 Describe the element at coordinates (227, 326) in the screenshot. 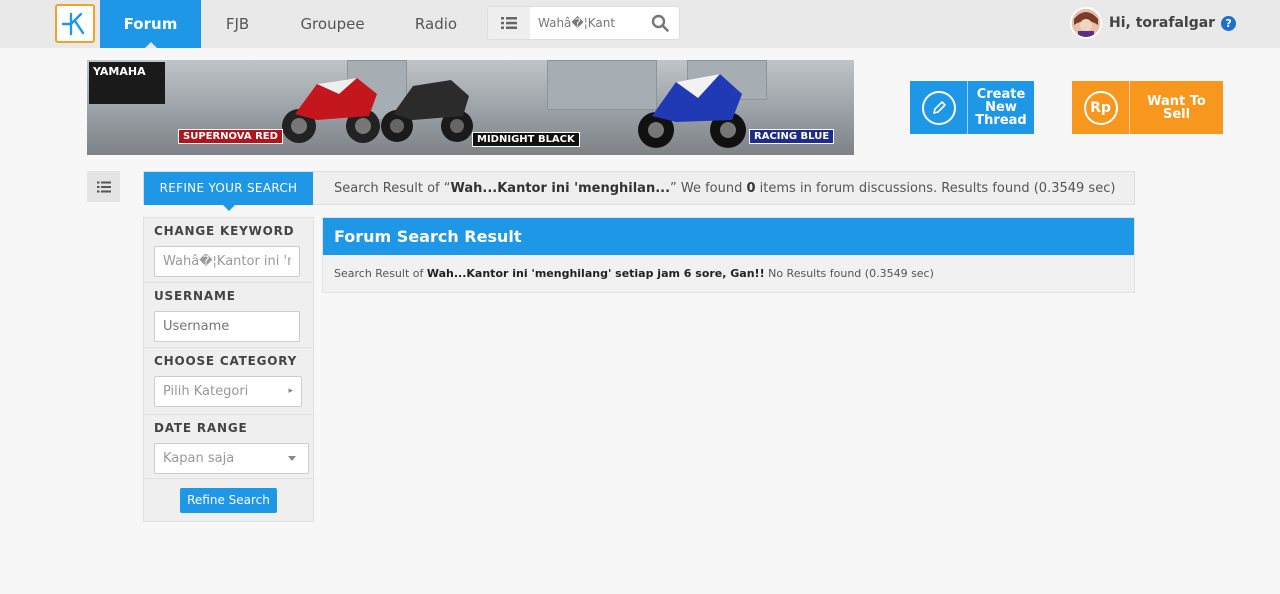

I see `username-input` at that location.